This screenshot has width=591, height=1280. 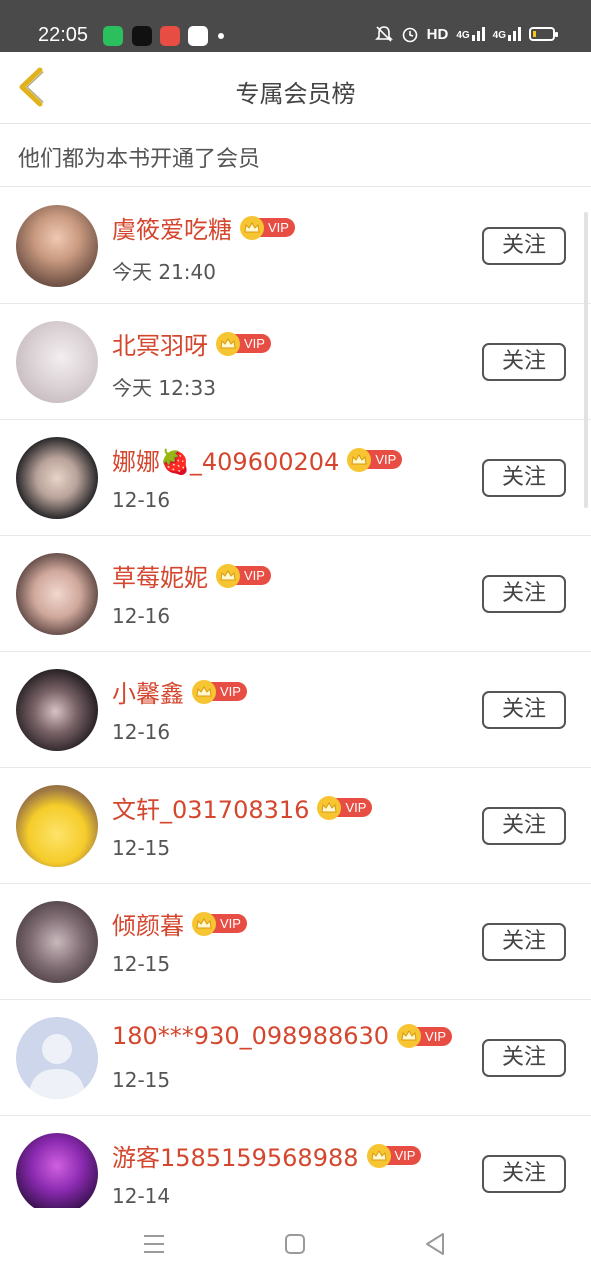 What do you see at coordinates (139, 159) in the screenshot?
I see `notice-text: 他们都为本书开通了会员` at bounding box center [139, 159].